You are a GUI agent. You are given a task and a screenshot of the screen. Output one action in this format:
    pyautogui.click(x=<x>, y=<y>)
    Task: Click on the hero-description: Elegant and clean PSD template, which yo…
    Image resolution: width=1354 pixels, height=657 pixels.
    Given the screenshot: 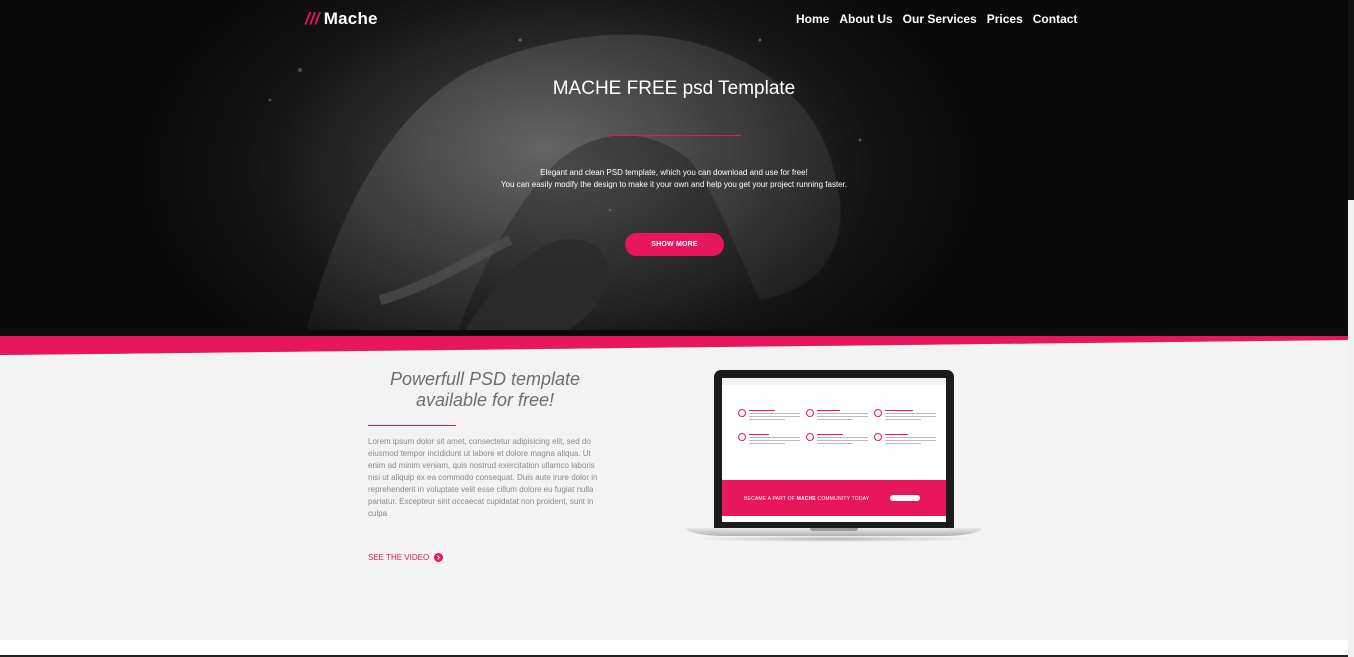 What is the action you would take?
    pyautogui.click(x=674, y=179)
    